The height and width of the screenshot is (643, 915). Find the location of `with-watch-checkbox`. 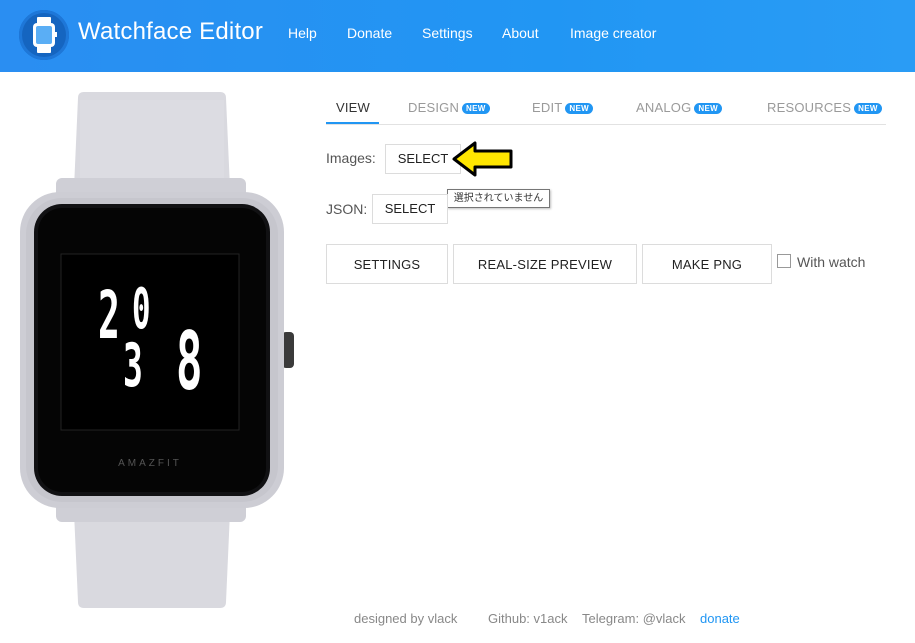

with-watch-checkbox is located at coordinates (784, 261).